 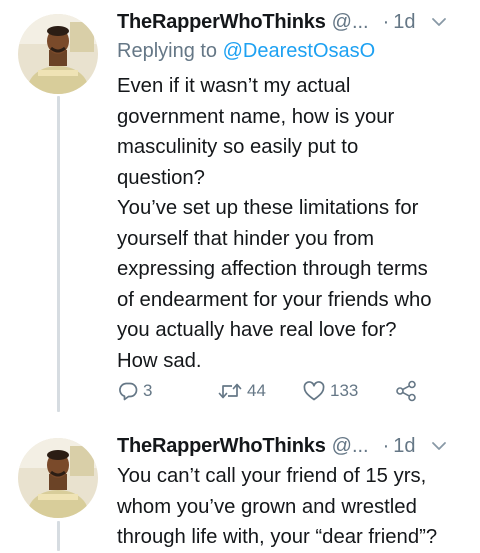 I want to click on retweet-count: 44, so click(x=256, y=390).